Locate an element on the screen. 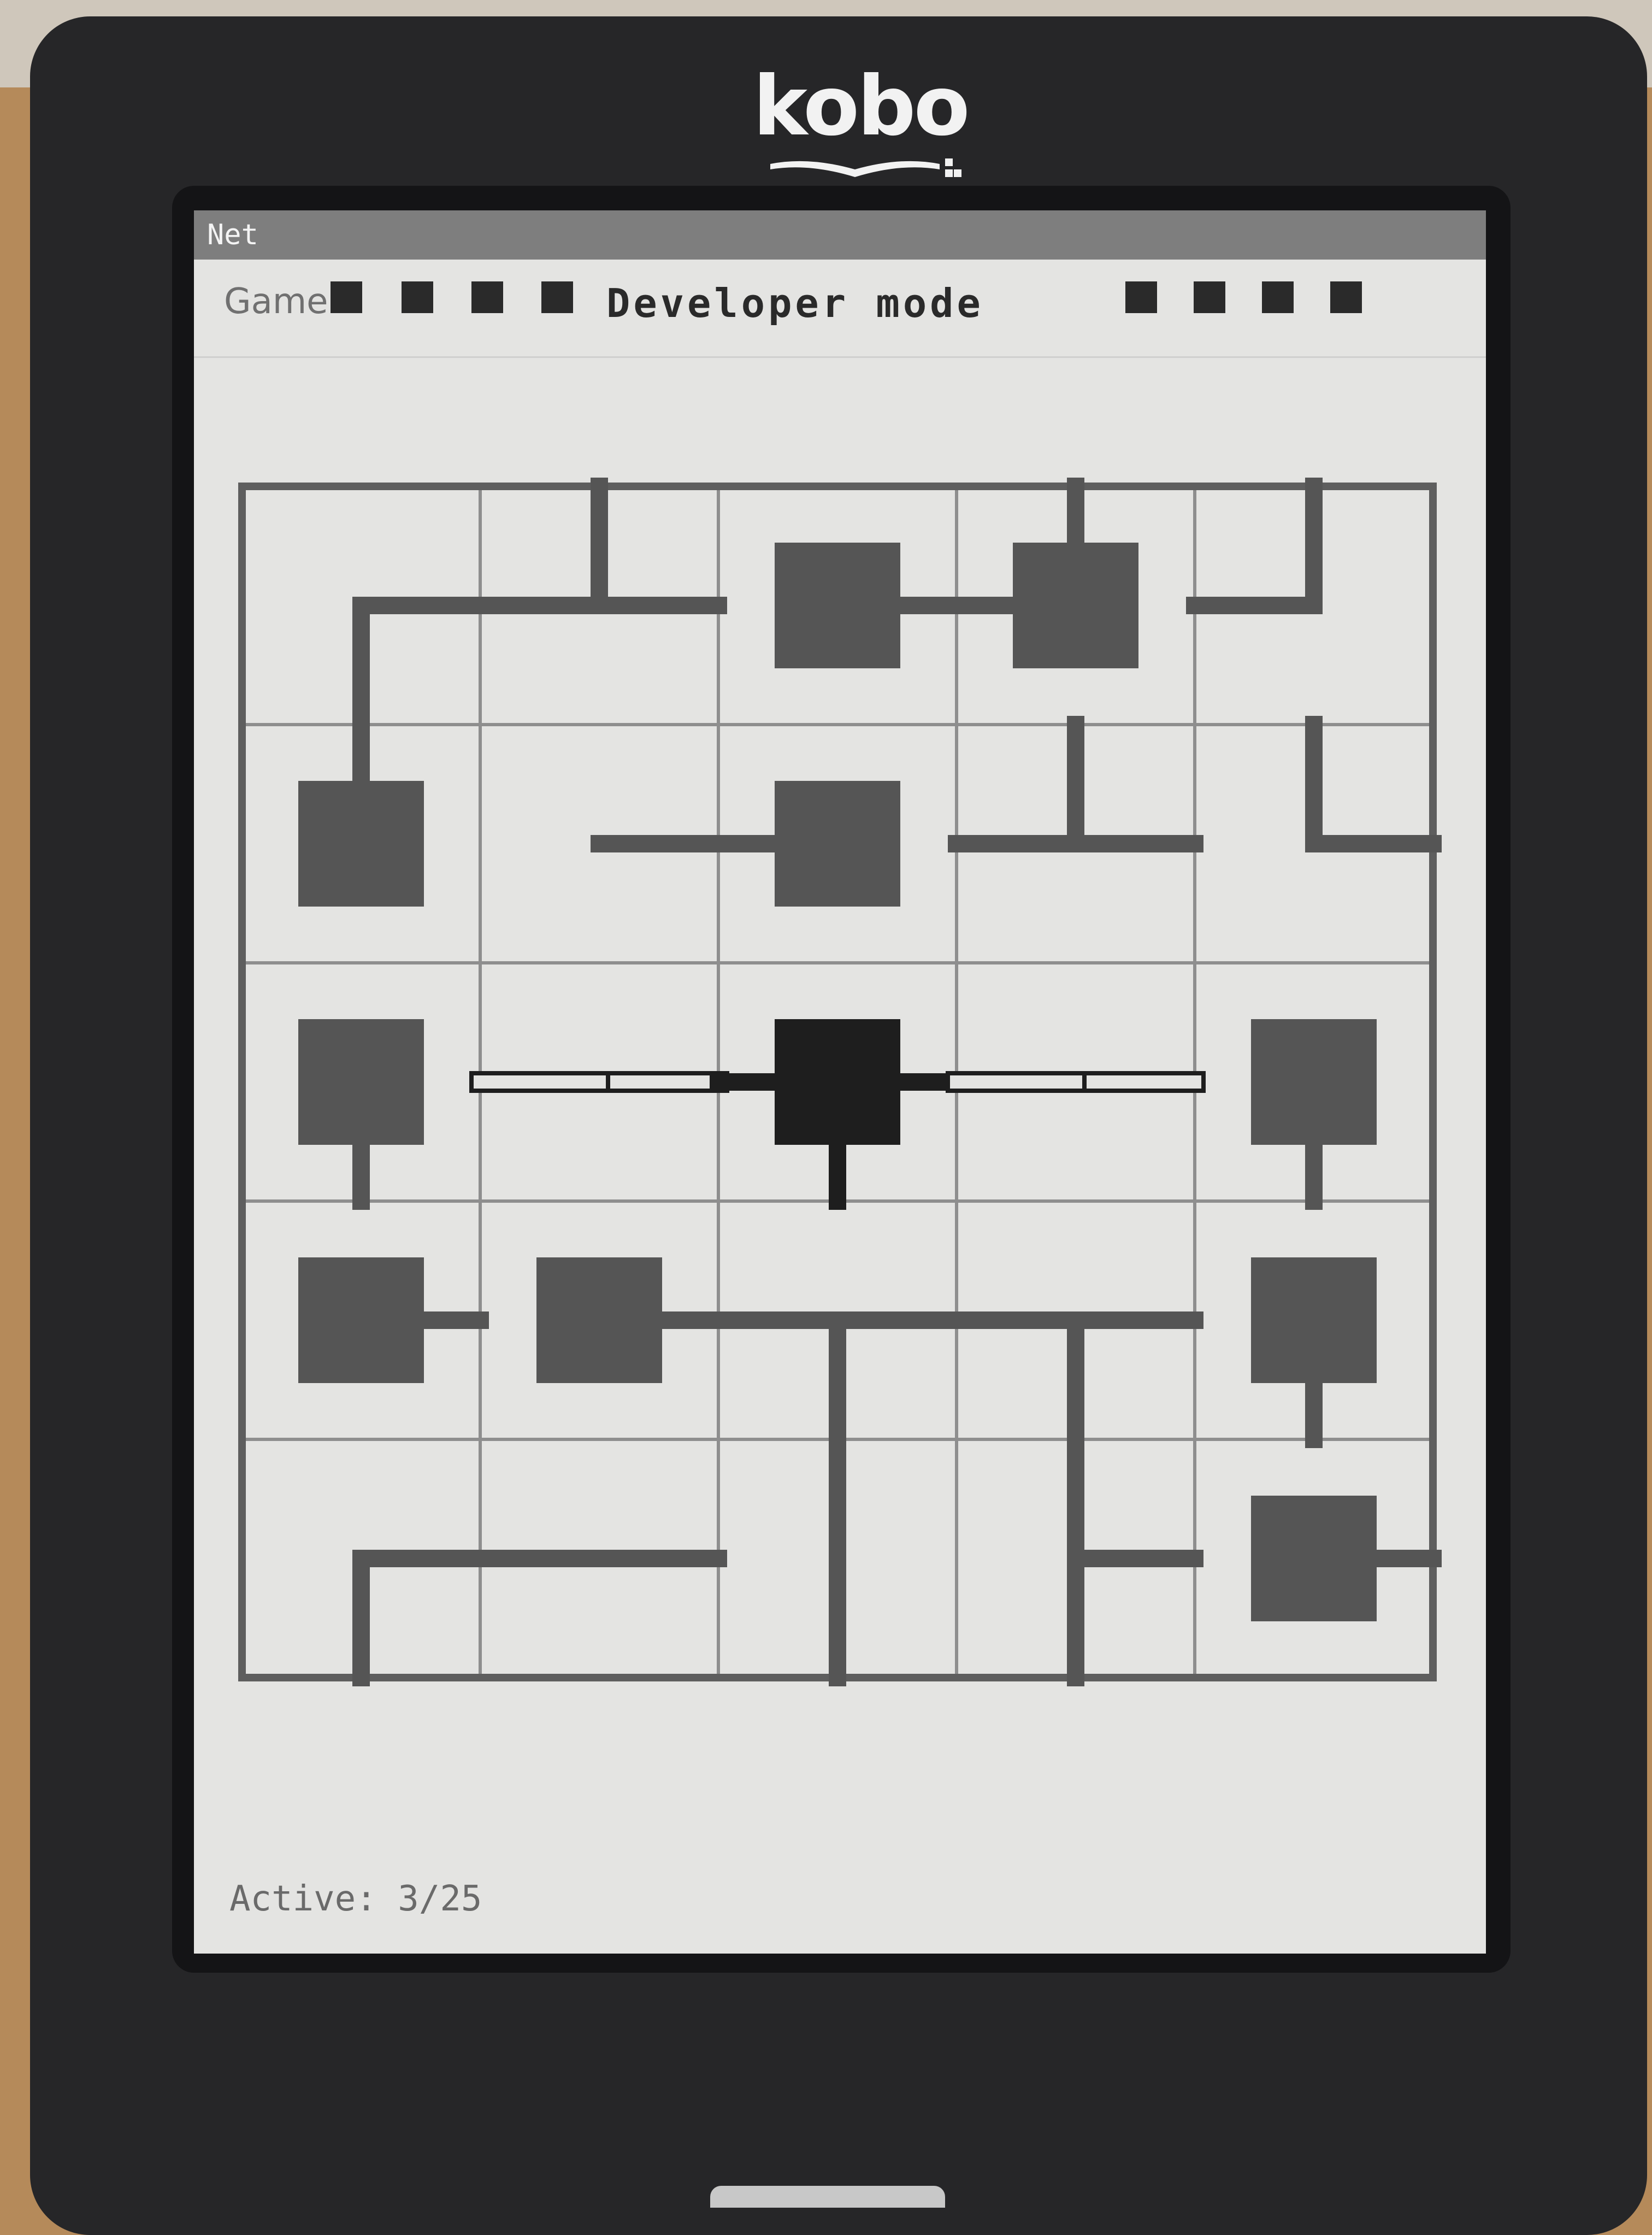 The height and width of the screenshot is (2235, 1652). status-text: Active: 3/25 is located at coordinates (355, 1899).